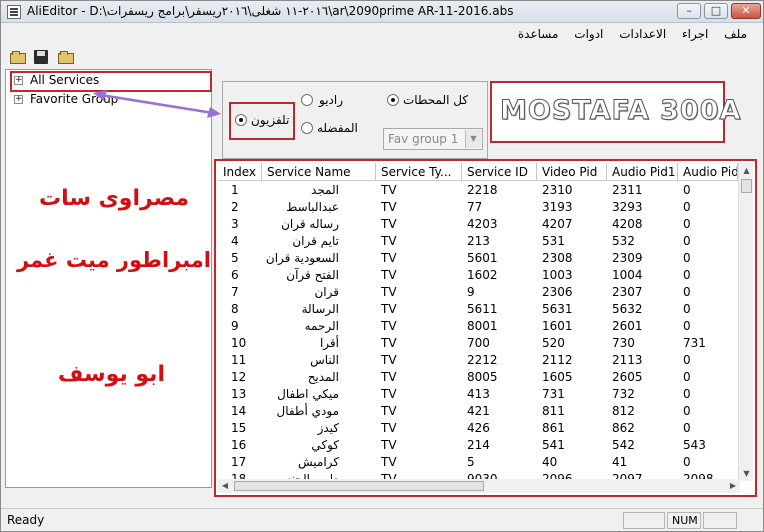 This screenshot has width=764, height=532. What do you see at coordinates (553, 241) in the screenshot?
I see `col-video-pid-cell: 531` at bounding box center [553, 241].